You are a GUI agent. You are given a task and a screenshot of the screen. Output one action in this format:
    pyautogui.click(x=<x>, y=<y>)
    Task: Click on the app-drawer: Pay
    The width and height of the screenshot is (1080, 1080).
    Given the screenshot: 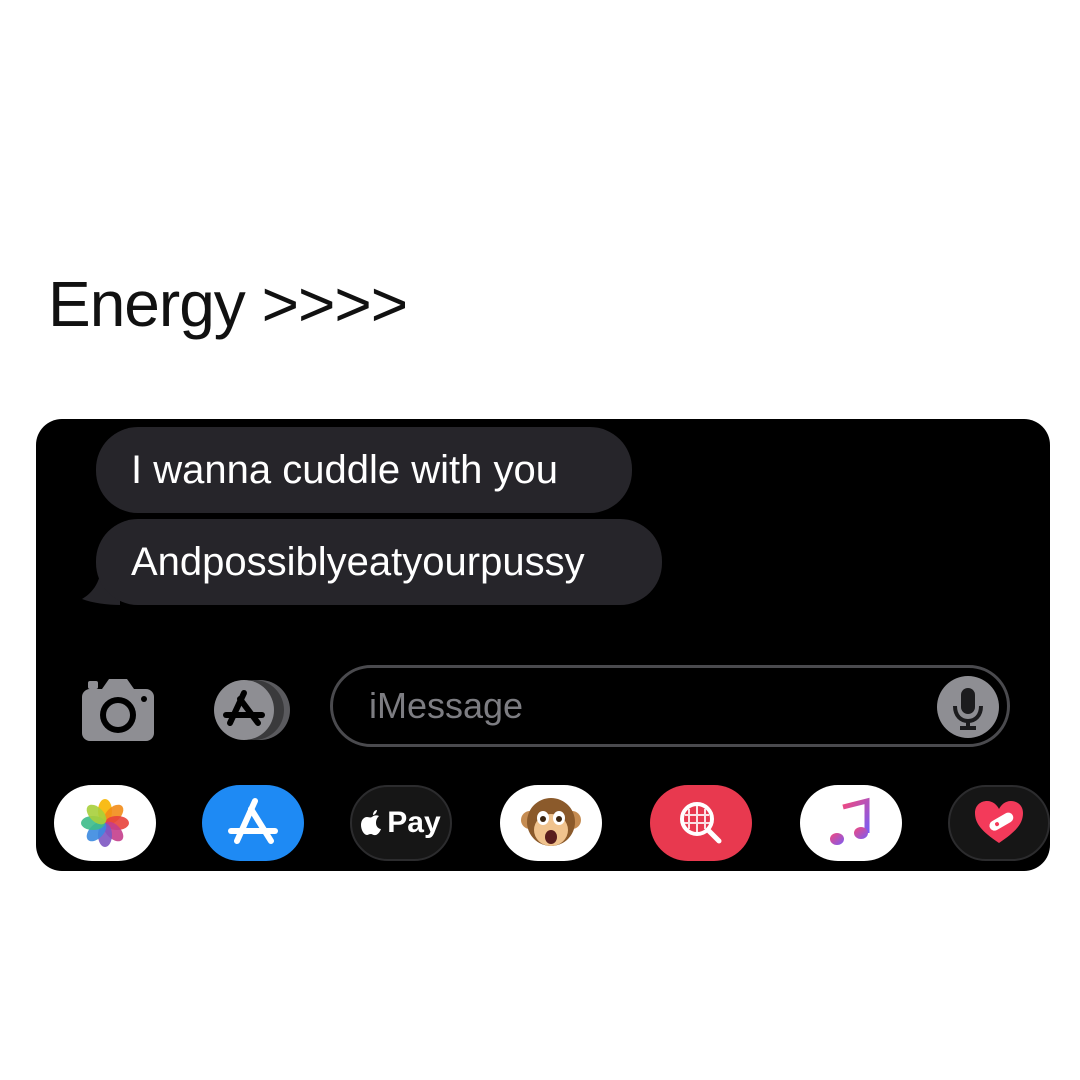 What is the action you would take?
    pyautogui.click(x=543, y=824)
    